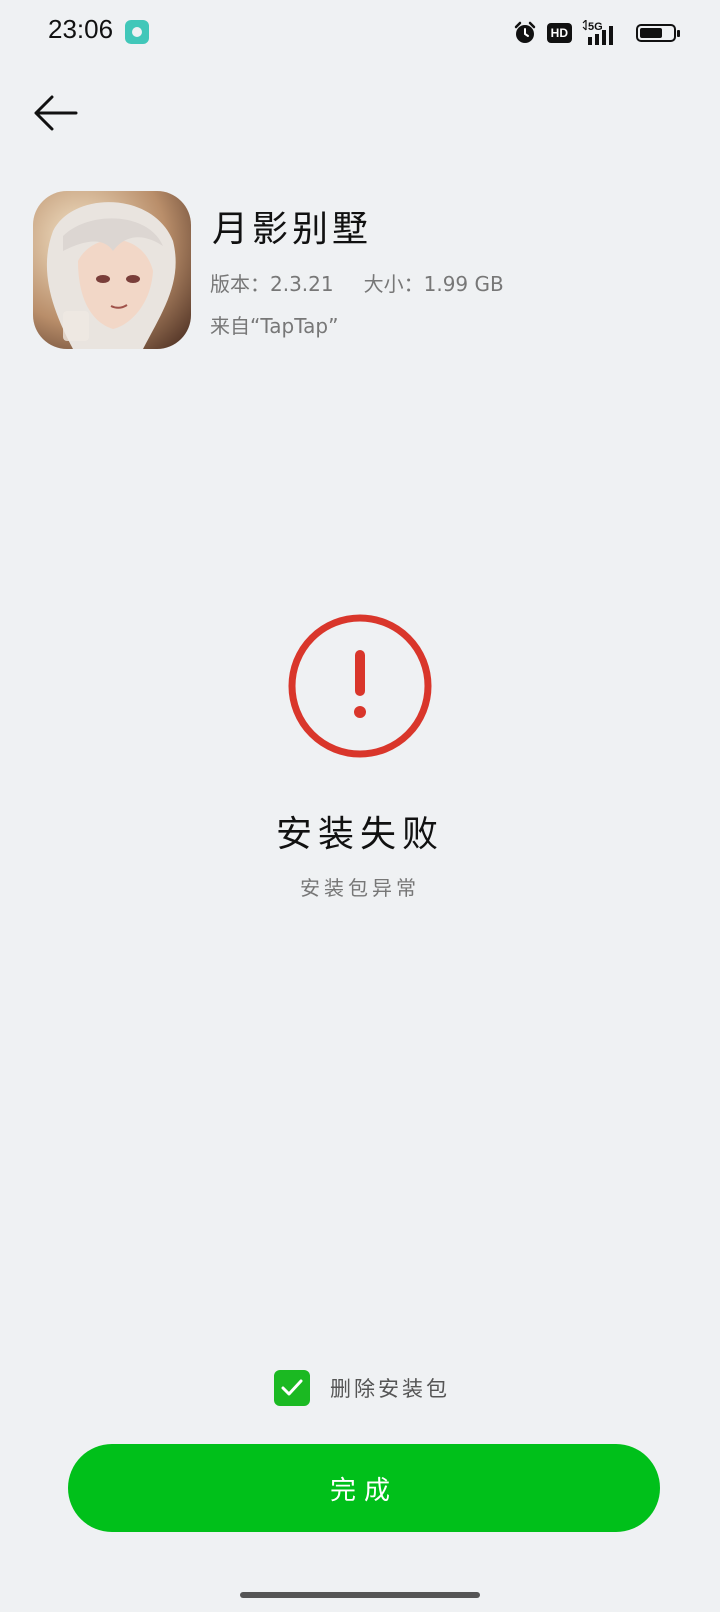 This screenshot has height=1612, width=720. What do you see at coordinates (272, 284) in the screenshot?
I see `app-version: 版本：2.3.21` at bounding box center [272, 284].